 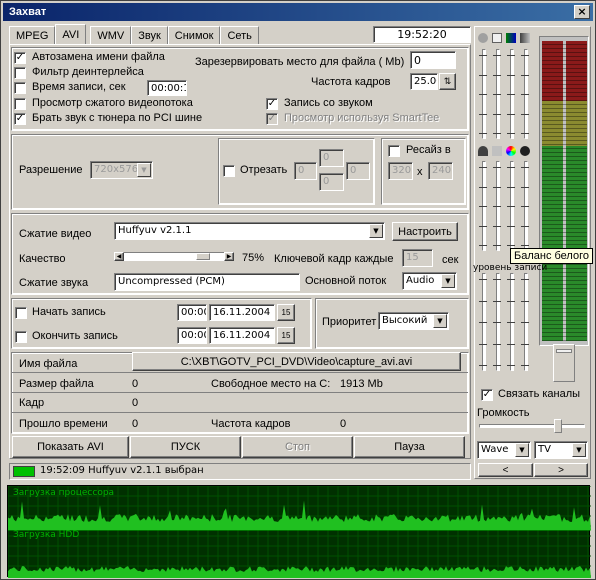 I want to click on start-button: ПУСК, so click(x=185, y=447).